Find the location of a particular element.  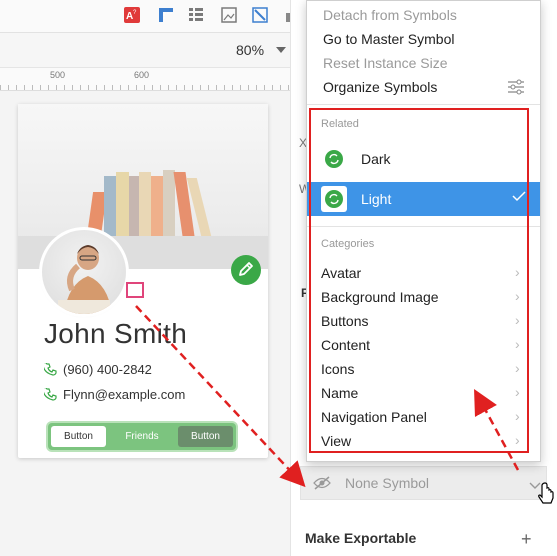

symbol-select: None Symbol is located at coordinates (423, 483).